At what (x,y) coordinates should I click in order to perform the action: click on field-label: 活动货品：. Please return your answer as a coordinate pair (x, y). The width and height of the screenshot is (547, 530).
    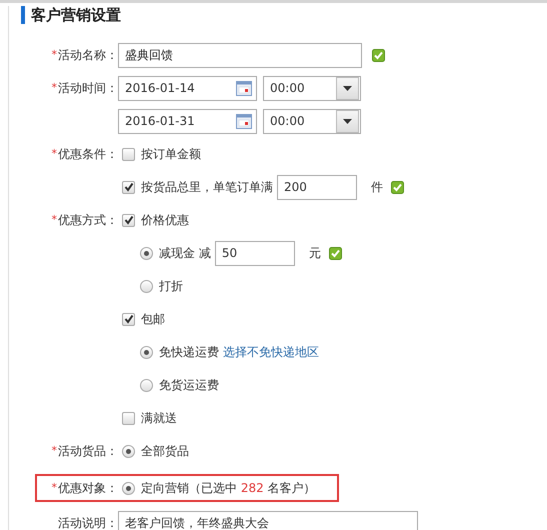
    Looking at the image, I should click on (88, 451).